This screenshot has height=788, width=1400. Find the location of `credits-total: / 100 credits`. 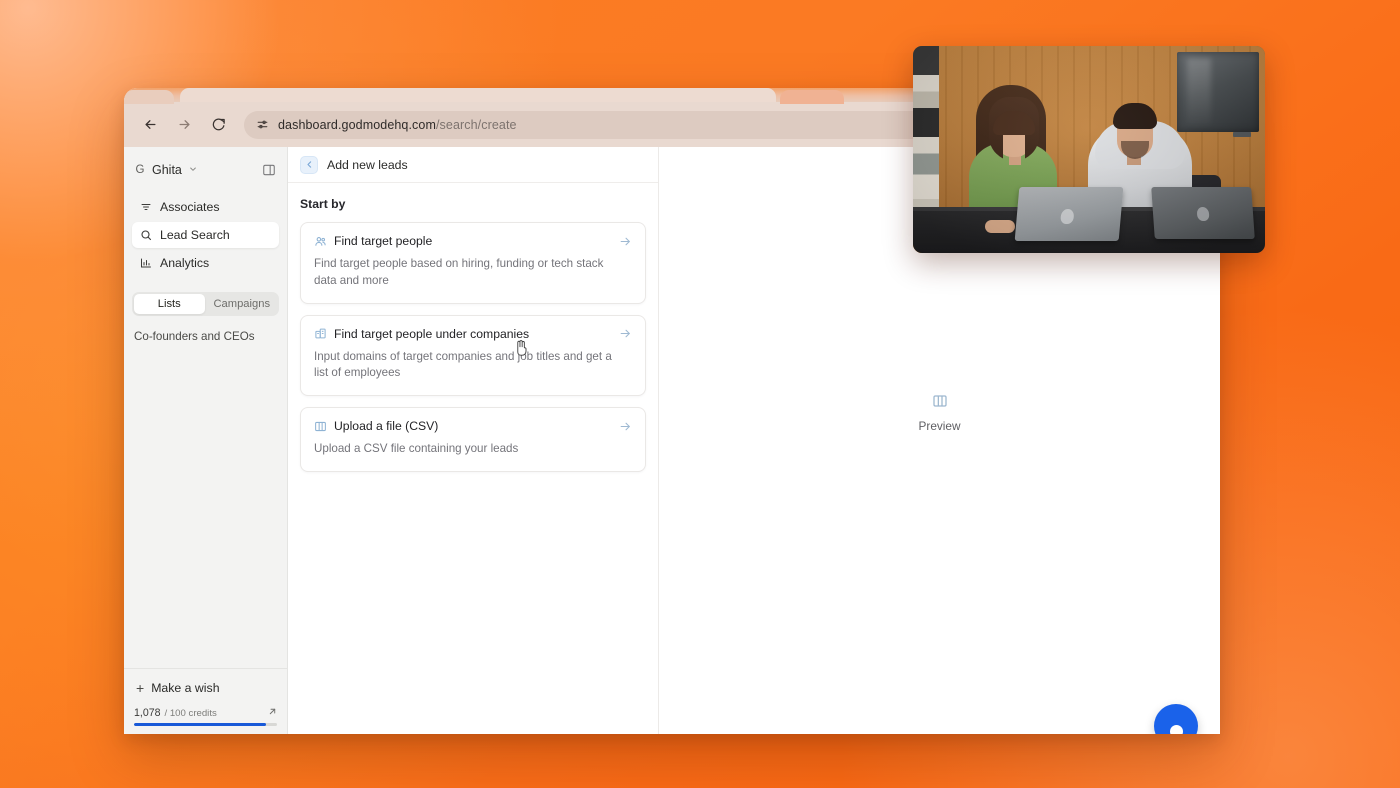

credits-total: / 100 credits is located at coordinates (190, 713).